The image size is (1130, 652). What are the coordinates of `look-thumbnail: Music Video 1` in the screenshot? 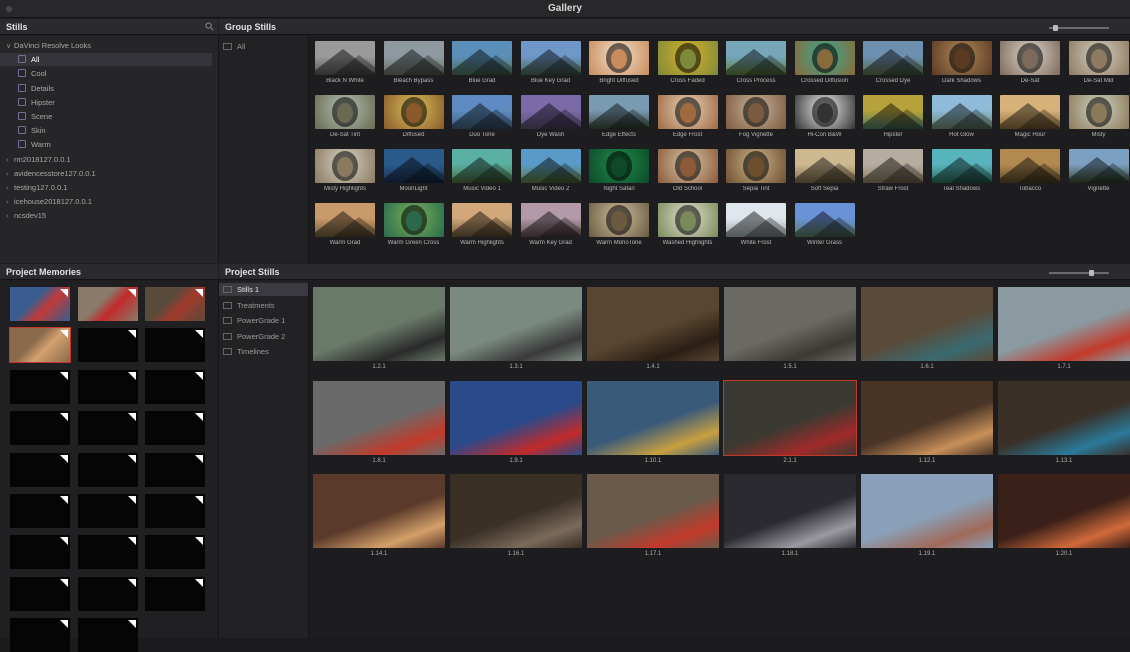 It's located at (482, 173).